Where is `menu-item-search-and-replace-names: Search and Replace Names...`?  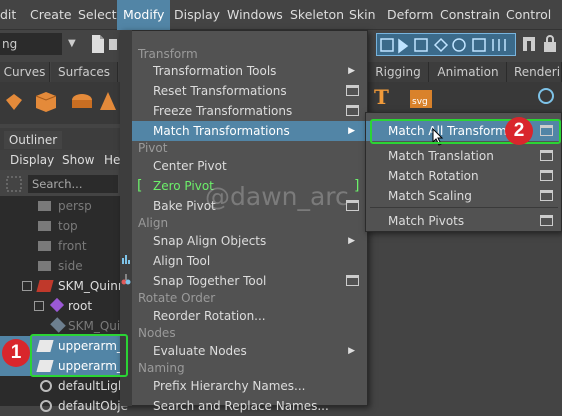 menu-item-search-and-replace-names: Search and Replace Names... is located at coordinates (249, 406).